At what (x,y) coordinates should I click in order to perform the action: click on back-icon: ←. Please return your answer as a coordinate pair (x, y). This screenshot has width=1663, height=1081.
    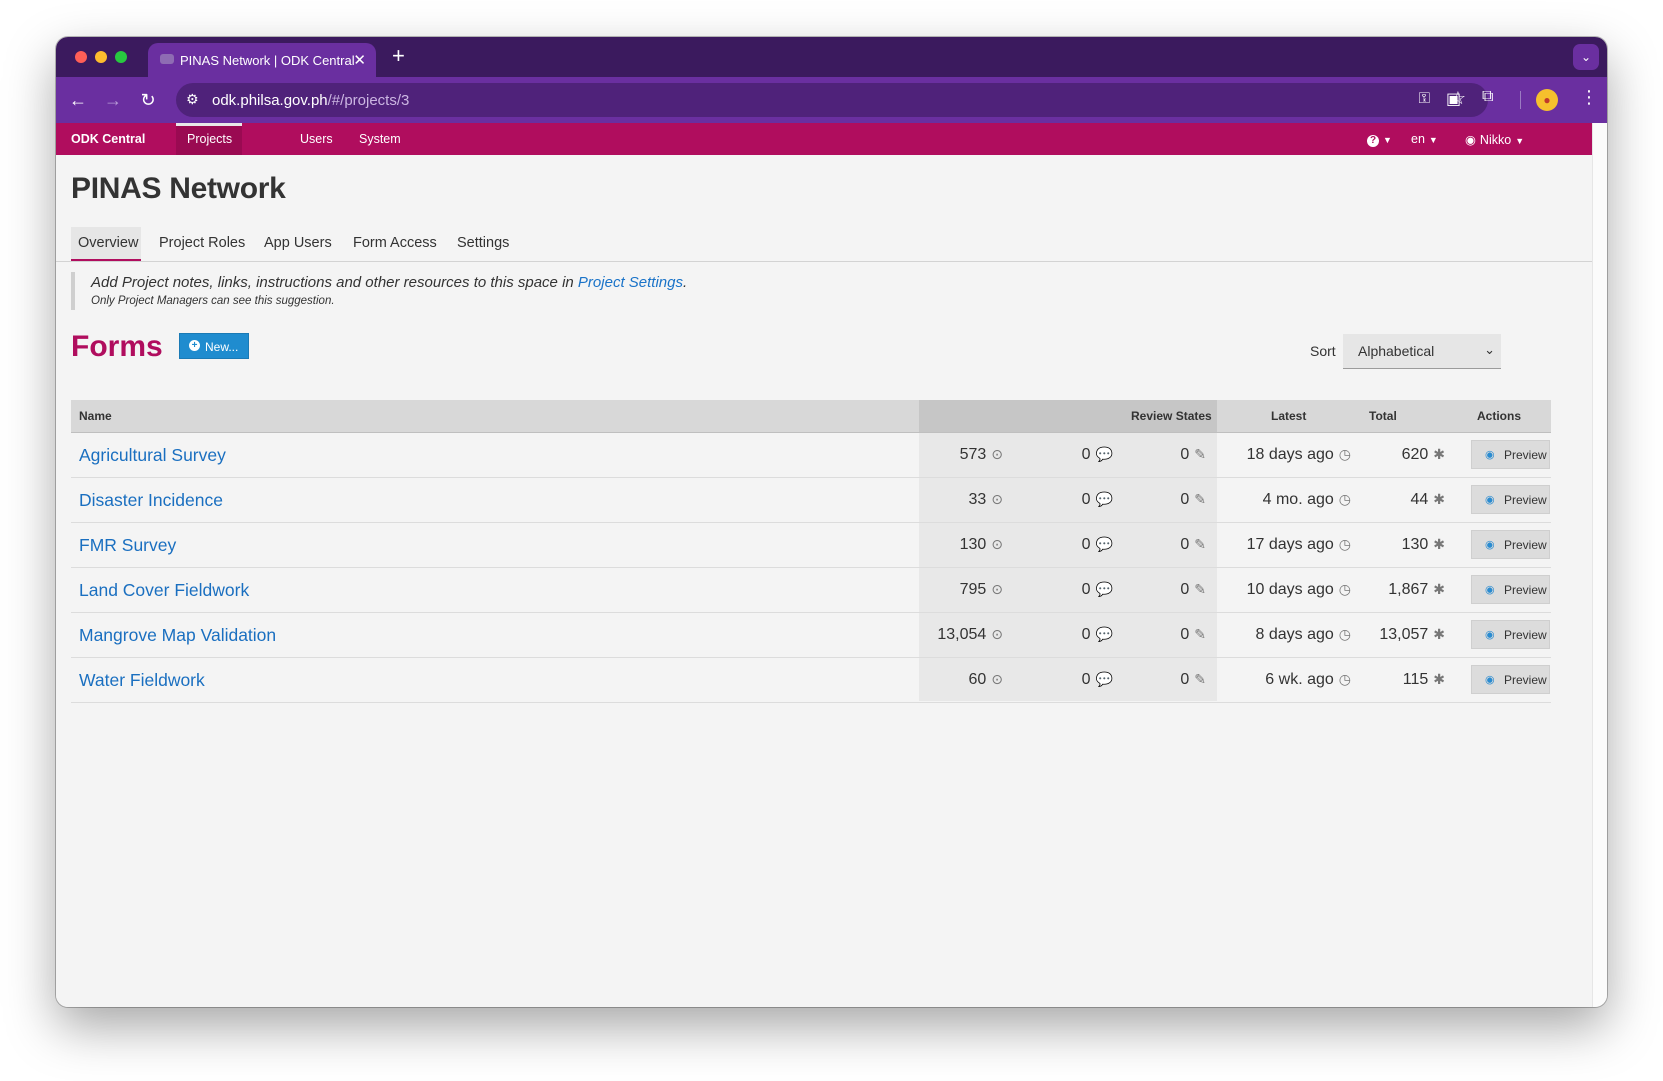
    Looking at the image, I should click on (78, 100).